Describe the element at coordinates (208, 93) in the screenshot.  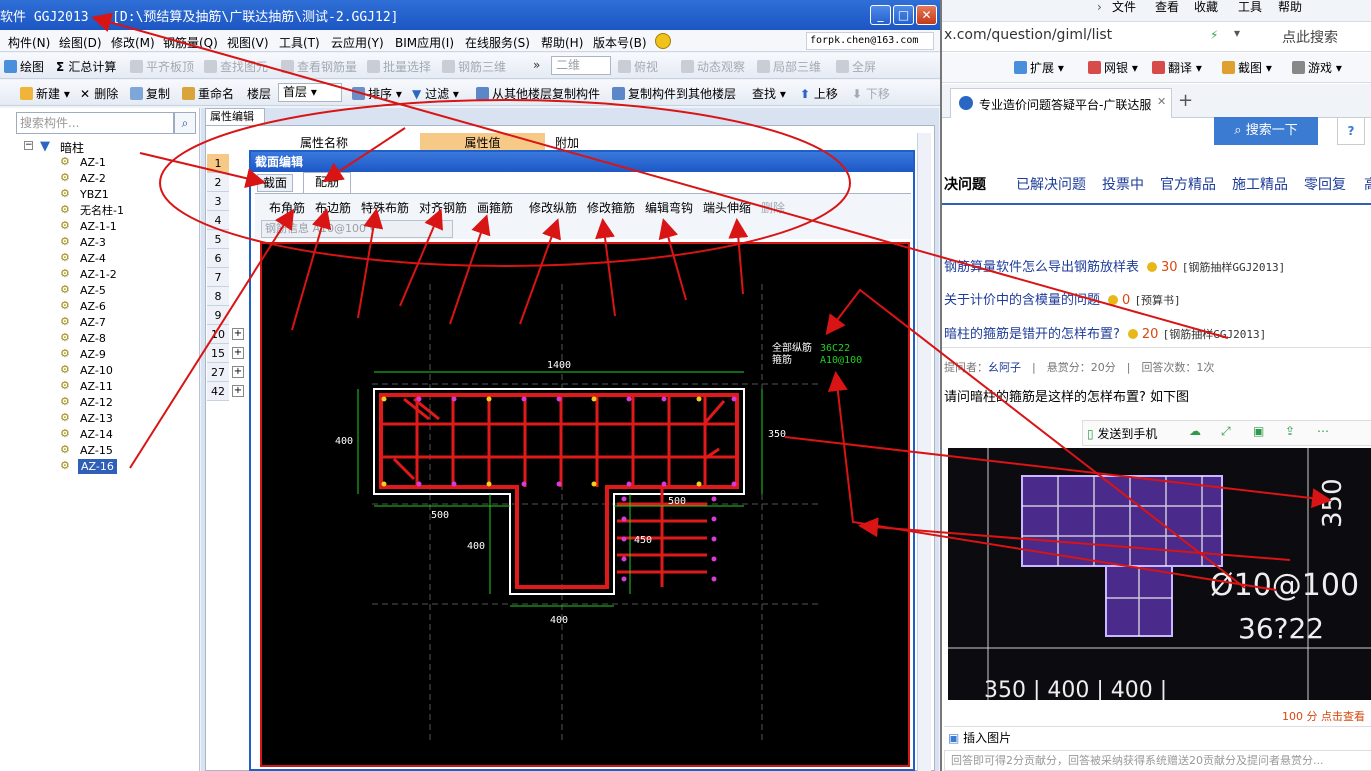
I see `rename-button: 重命名` at that location.